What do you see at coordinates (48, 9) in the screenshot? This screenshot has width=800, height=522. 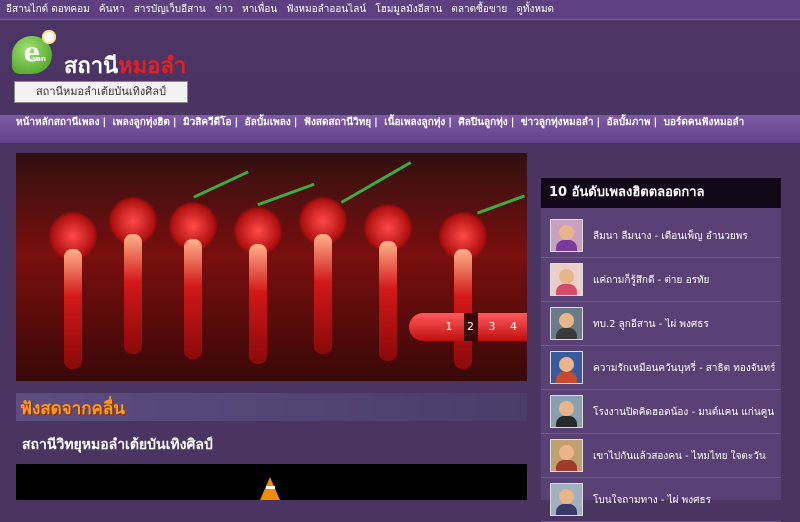 I see `top-link-isanguide: อีสานไกด์ ดอทคอม` at bounding box center [48, 9].